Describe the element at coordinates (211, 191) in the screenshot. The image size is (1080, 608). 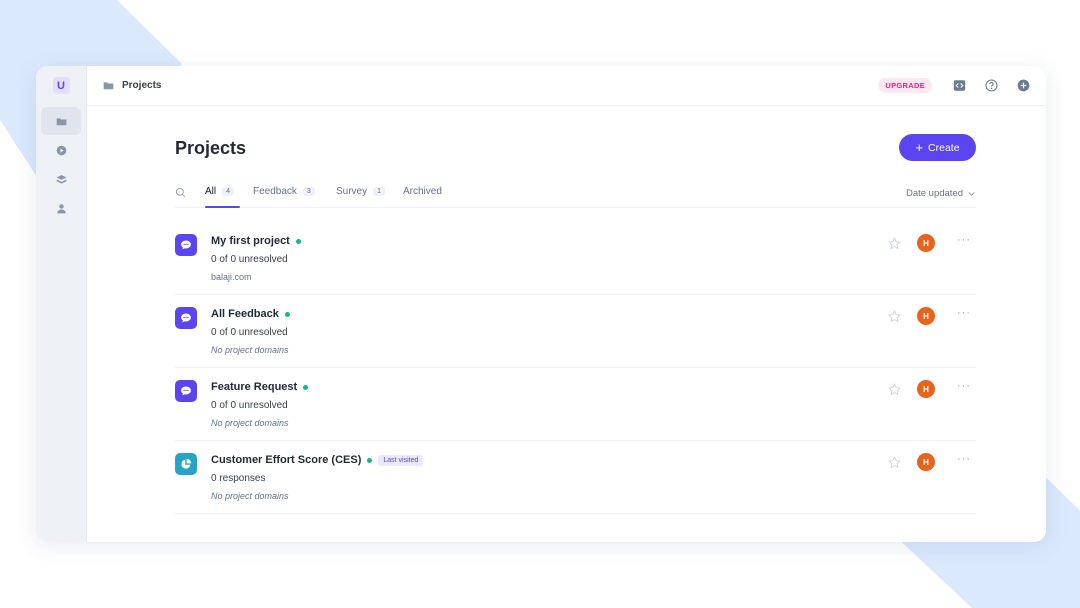
I see `tab-label: All` at that location.